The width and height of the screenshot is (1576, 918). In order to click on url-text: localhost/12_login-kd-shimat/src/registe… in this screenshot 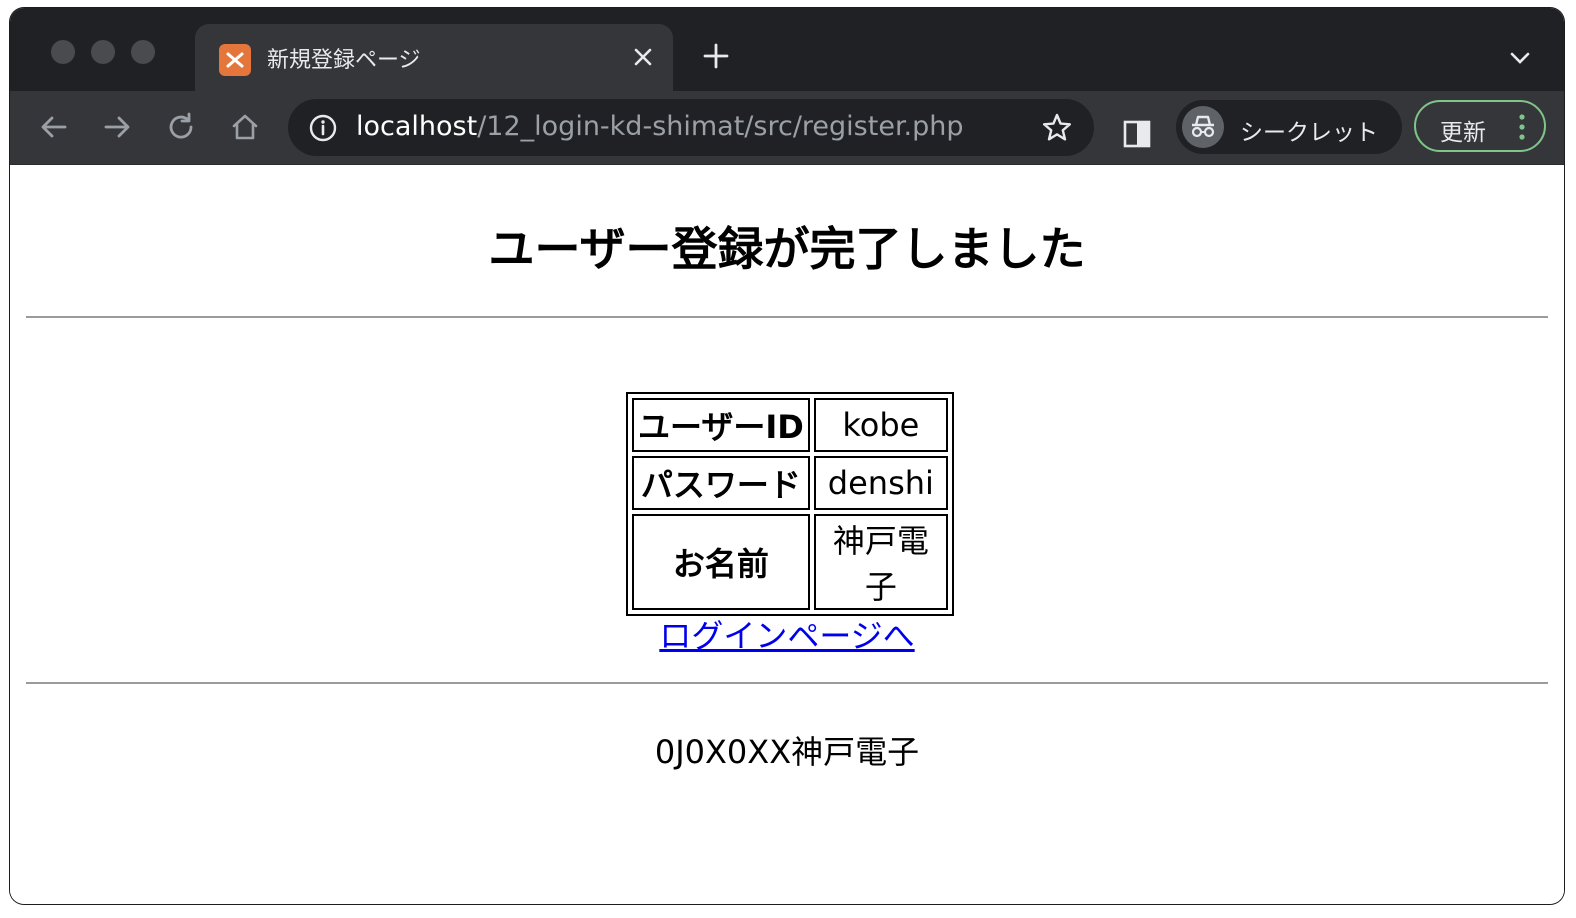, I will do `click(660, 126)`.